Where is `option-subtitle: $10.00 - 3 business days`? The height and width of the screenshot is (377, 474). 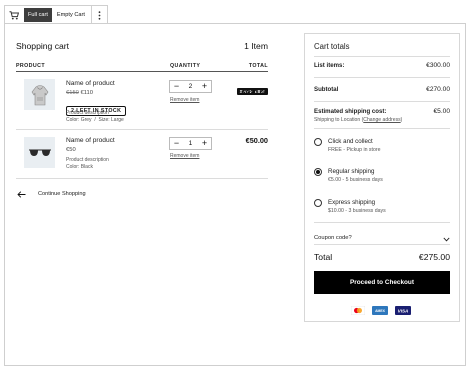 option-subtitle: $10.00 - 3 business days is located at coordinates (357, 211).